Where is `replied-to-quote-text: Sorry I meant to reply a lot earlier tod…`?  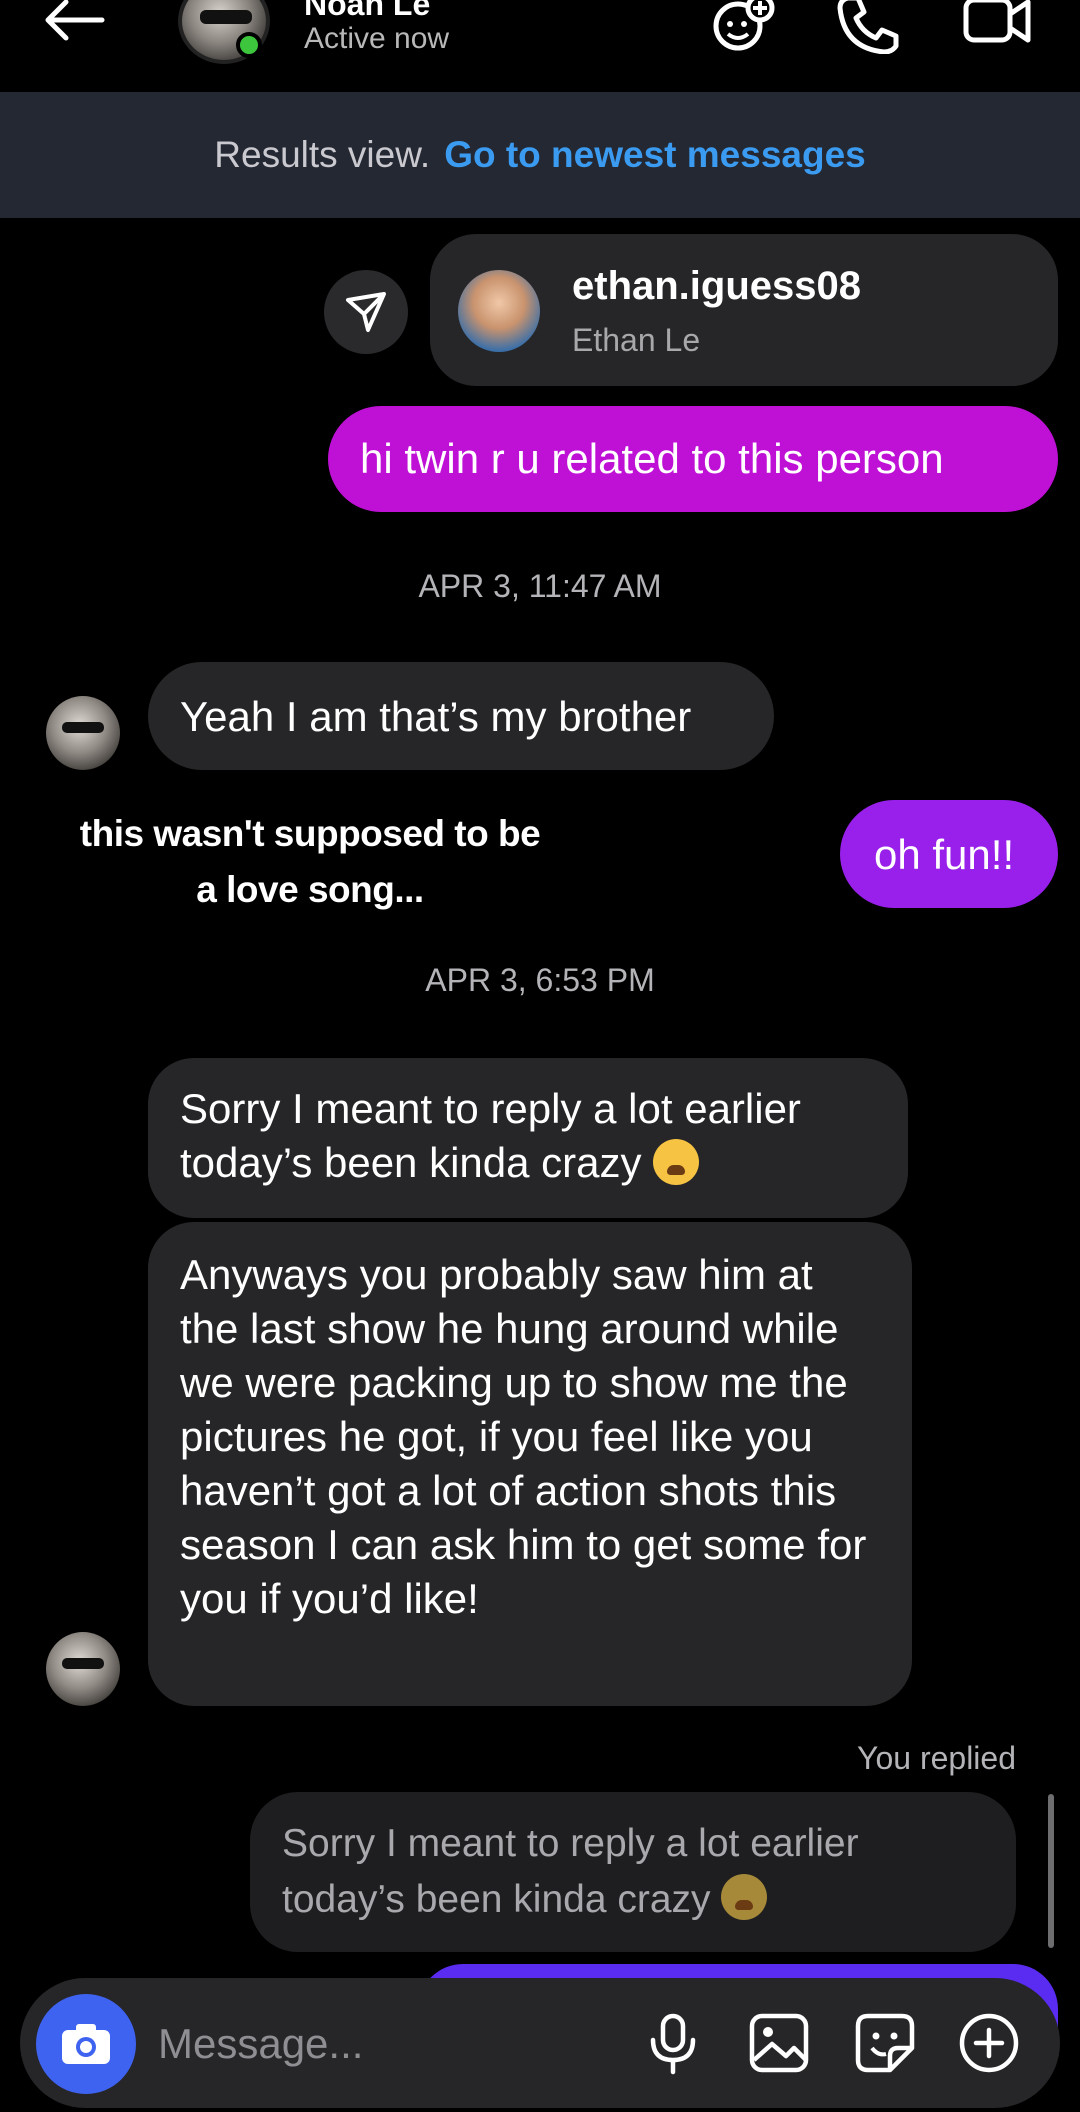 replied-to-quote-text: Sorry I meant to reply a lot earlier tod… is located at coordinates (570, 1871).